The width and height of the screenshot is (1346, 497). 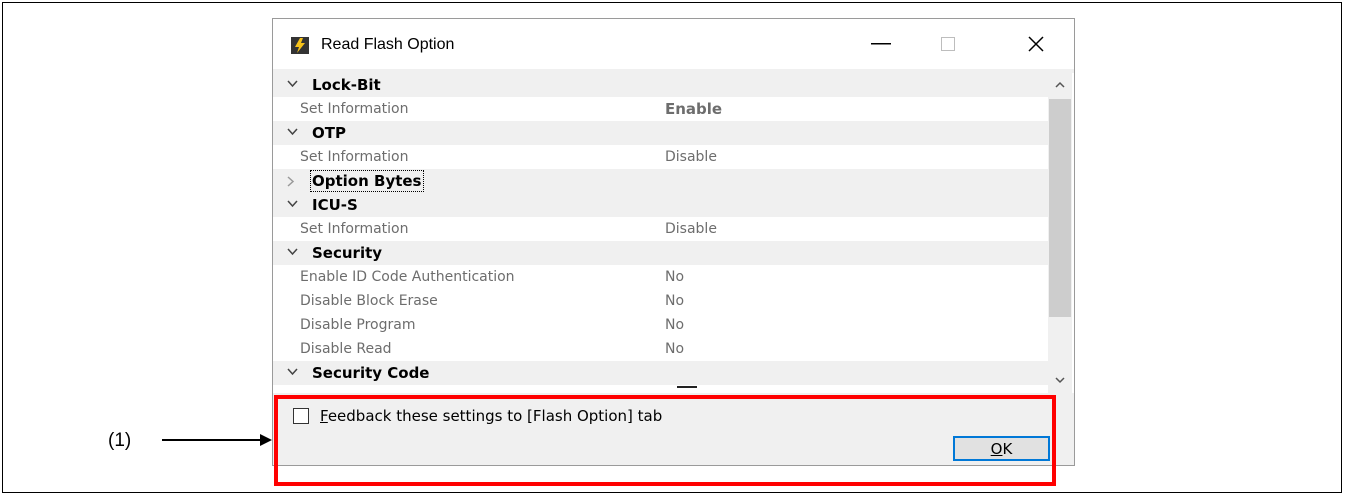 What do you see at coordinates (673, 44) in the screenshot?
I see `title-bar: Read Flash Option` at bounding box center [673, 44].